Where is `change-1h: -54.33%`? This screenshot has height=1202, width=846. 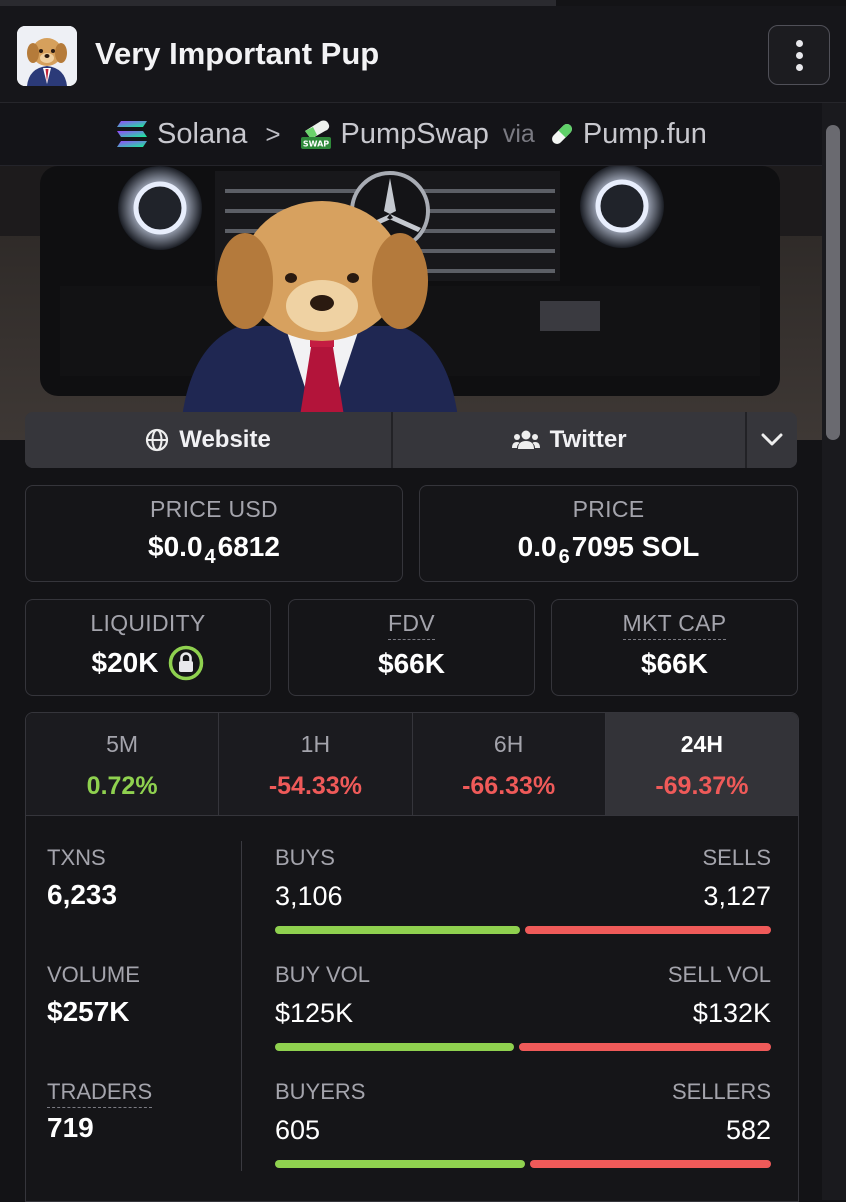 change-1h: -54.33% is located at coordinates (315, 786).